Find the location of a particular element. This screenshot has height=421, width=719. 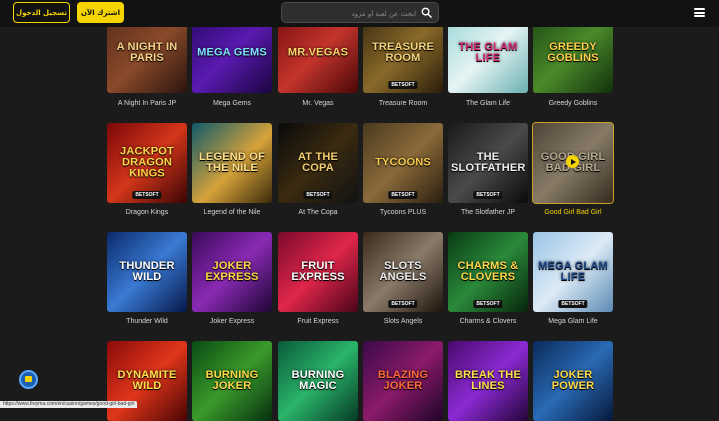

game-art-title: Burning Joker is located at coordinates (232, 380).